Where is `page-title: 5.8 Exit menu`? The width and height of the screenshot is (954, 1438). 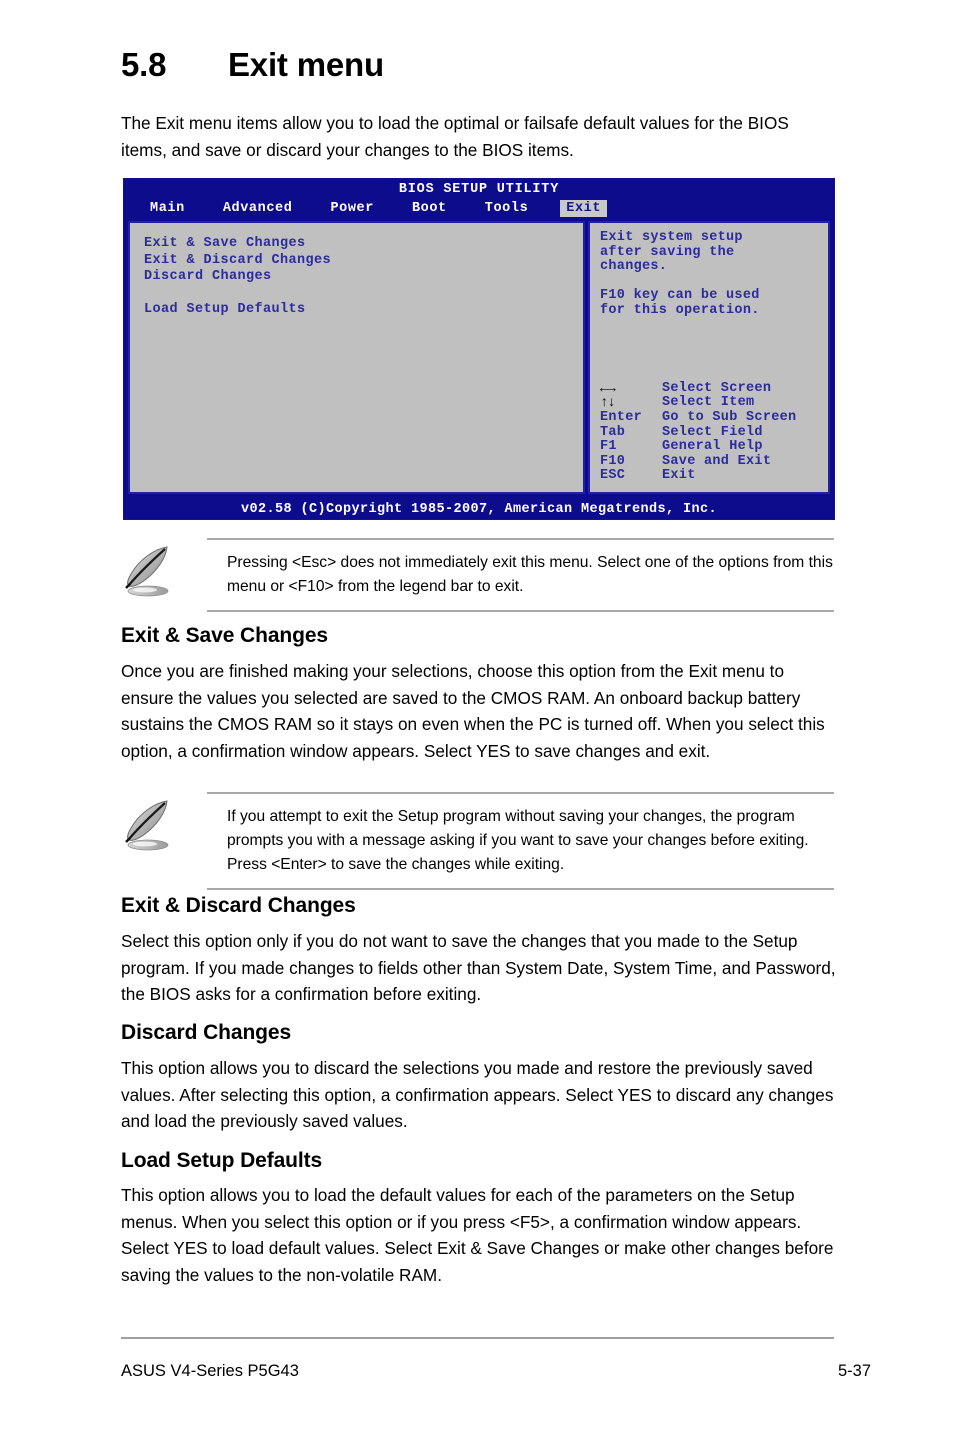
page-title: 5.8 Exit menu is located at coordinates (252, 65).